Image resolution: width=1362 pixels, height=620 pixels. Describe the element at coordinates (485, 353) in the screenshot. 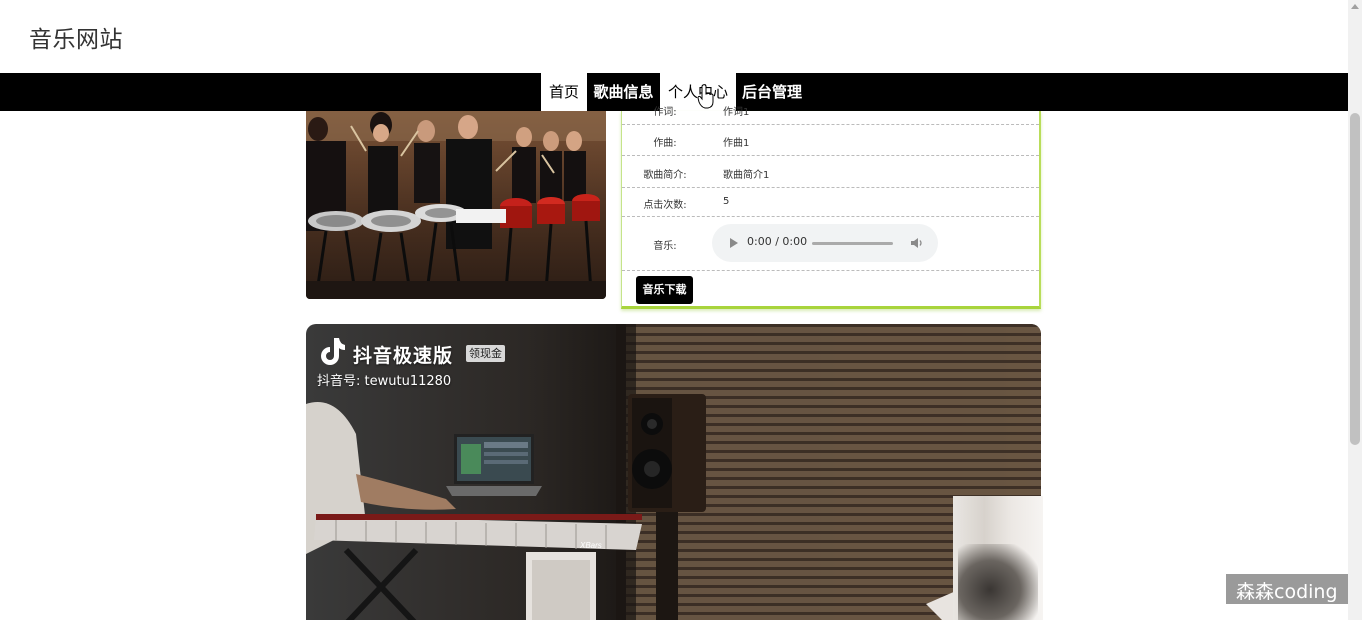

I see `video-brand-badge: 领现金` at that location.